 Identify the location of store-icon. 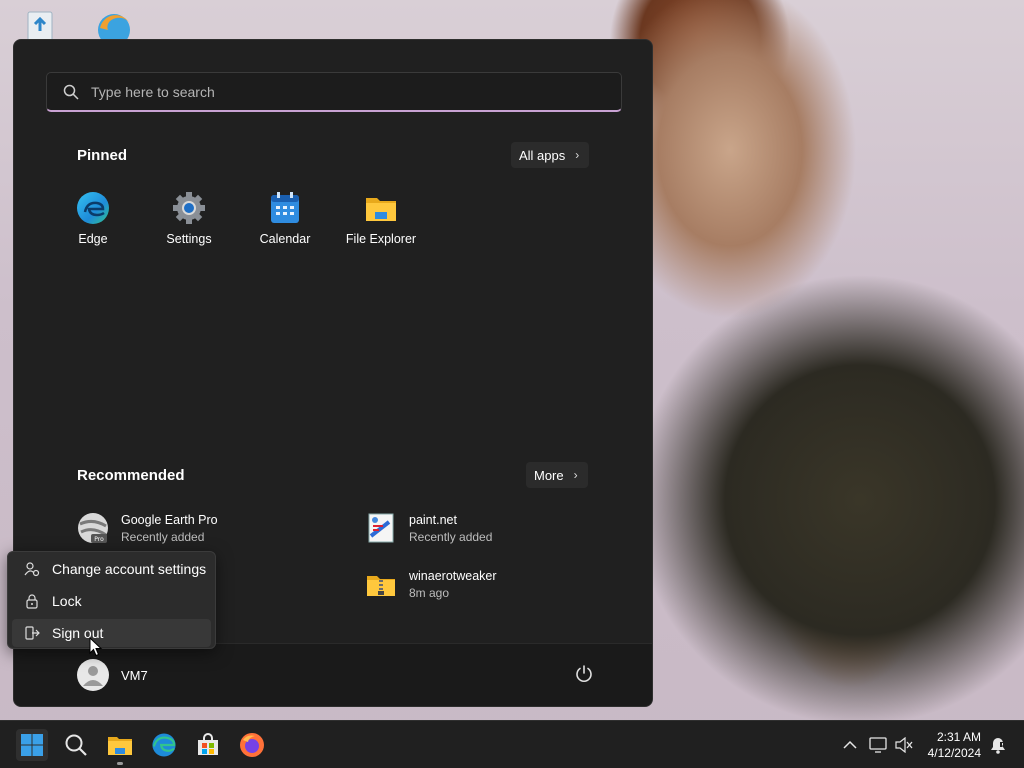
(208, 744).